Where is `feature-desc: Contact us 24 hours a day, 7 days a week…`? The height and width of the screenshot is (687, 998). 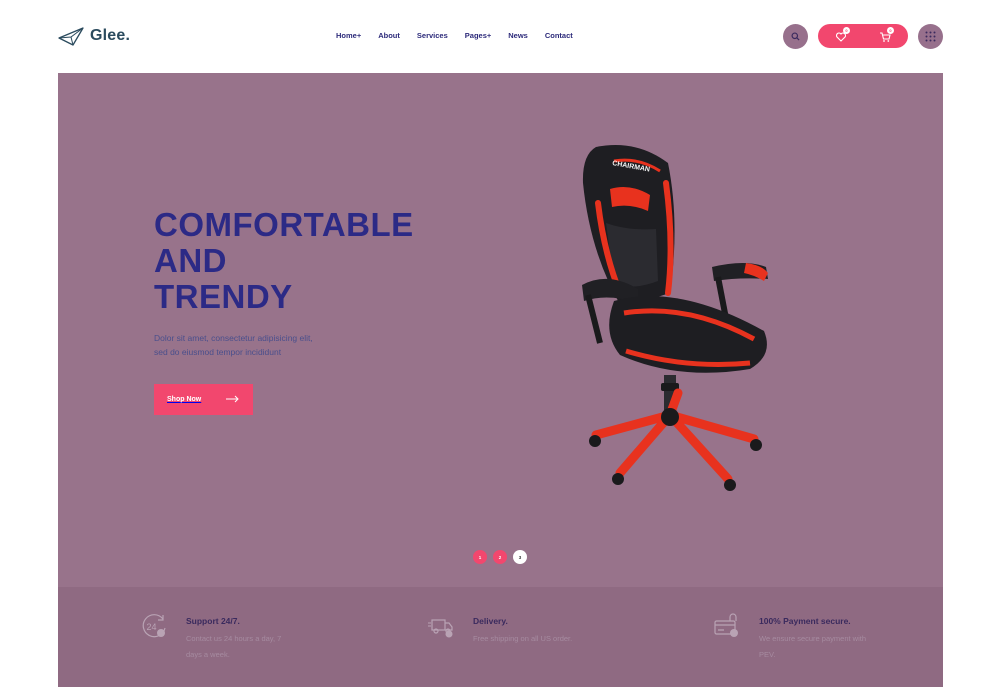 feature-desc: Contact us 24 hours a day, 7 days a week… is located at coordinates (234, 646).